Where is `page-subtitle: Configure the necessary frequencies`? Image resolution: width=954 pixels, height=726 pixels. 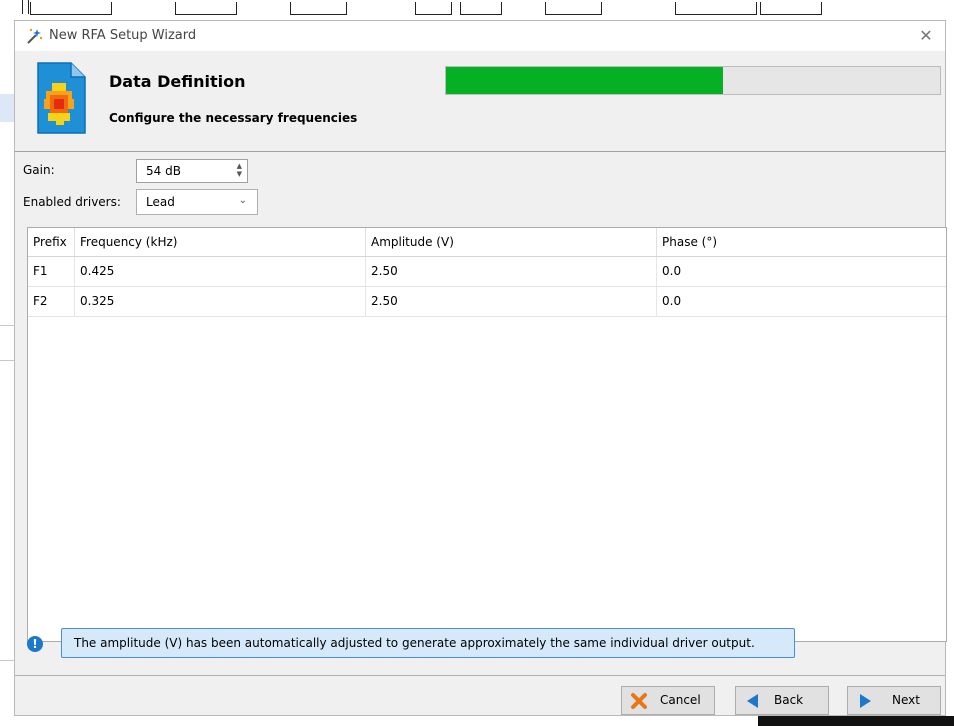 page-subtitle: Configure the necessary frequencies is located at coordinates (233, 118).